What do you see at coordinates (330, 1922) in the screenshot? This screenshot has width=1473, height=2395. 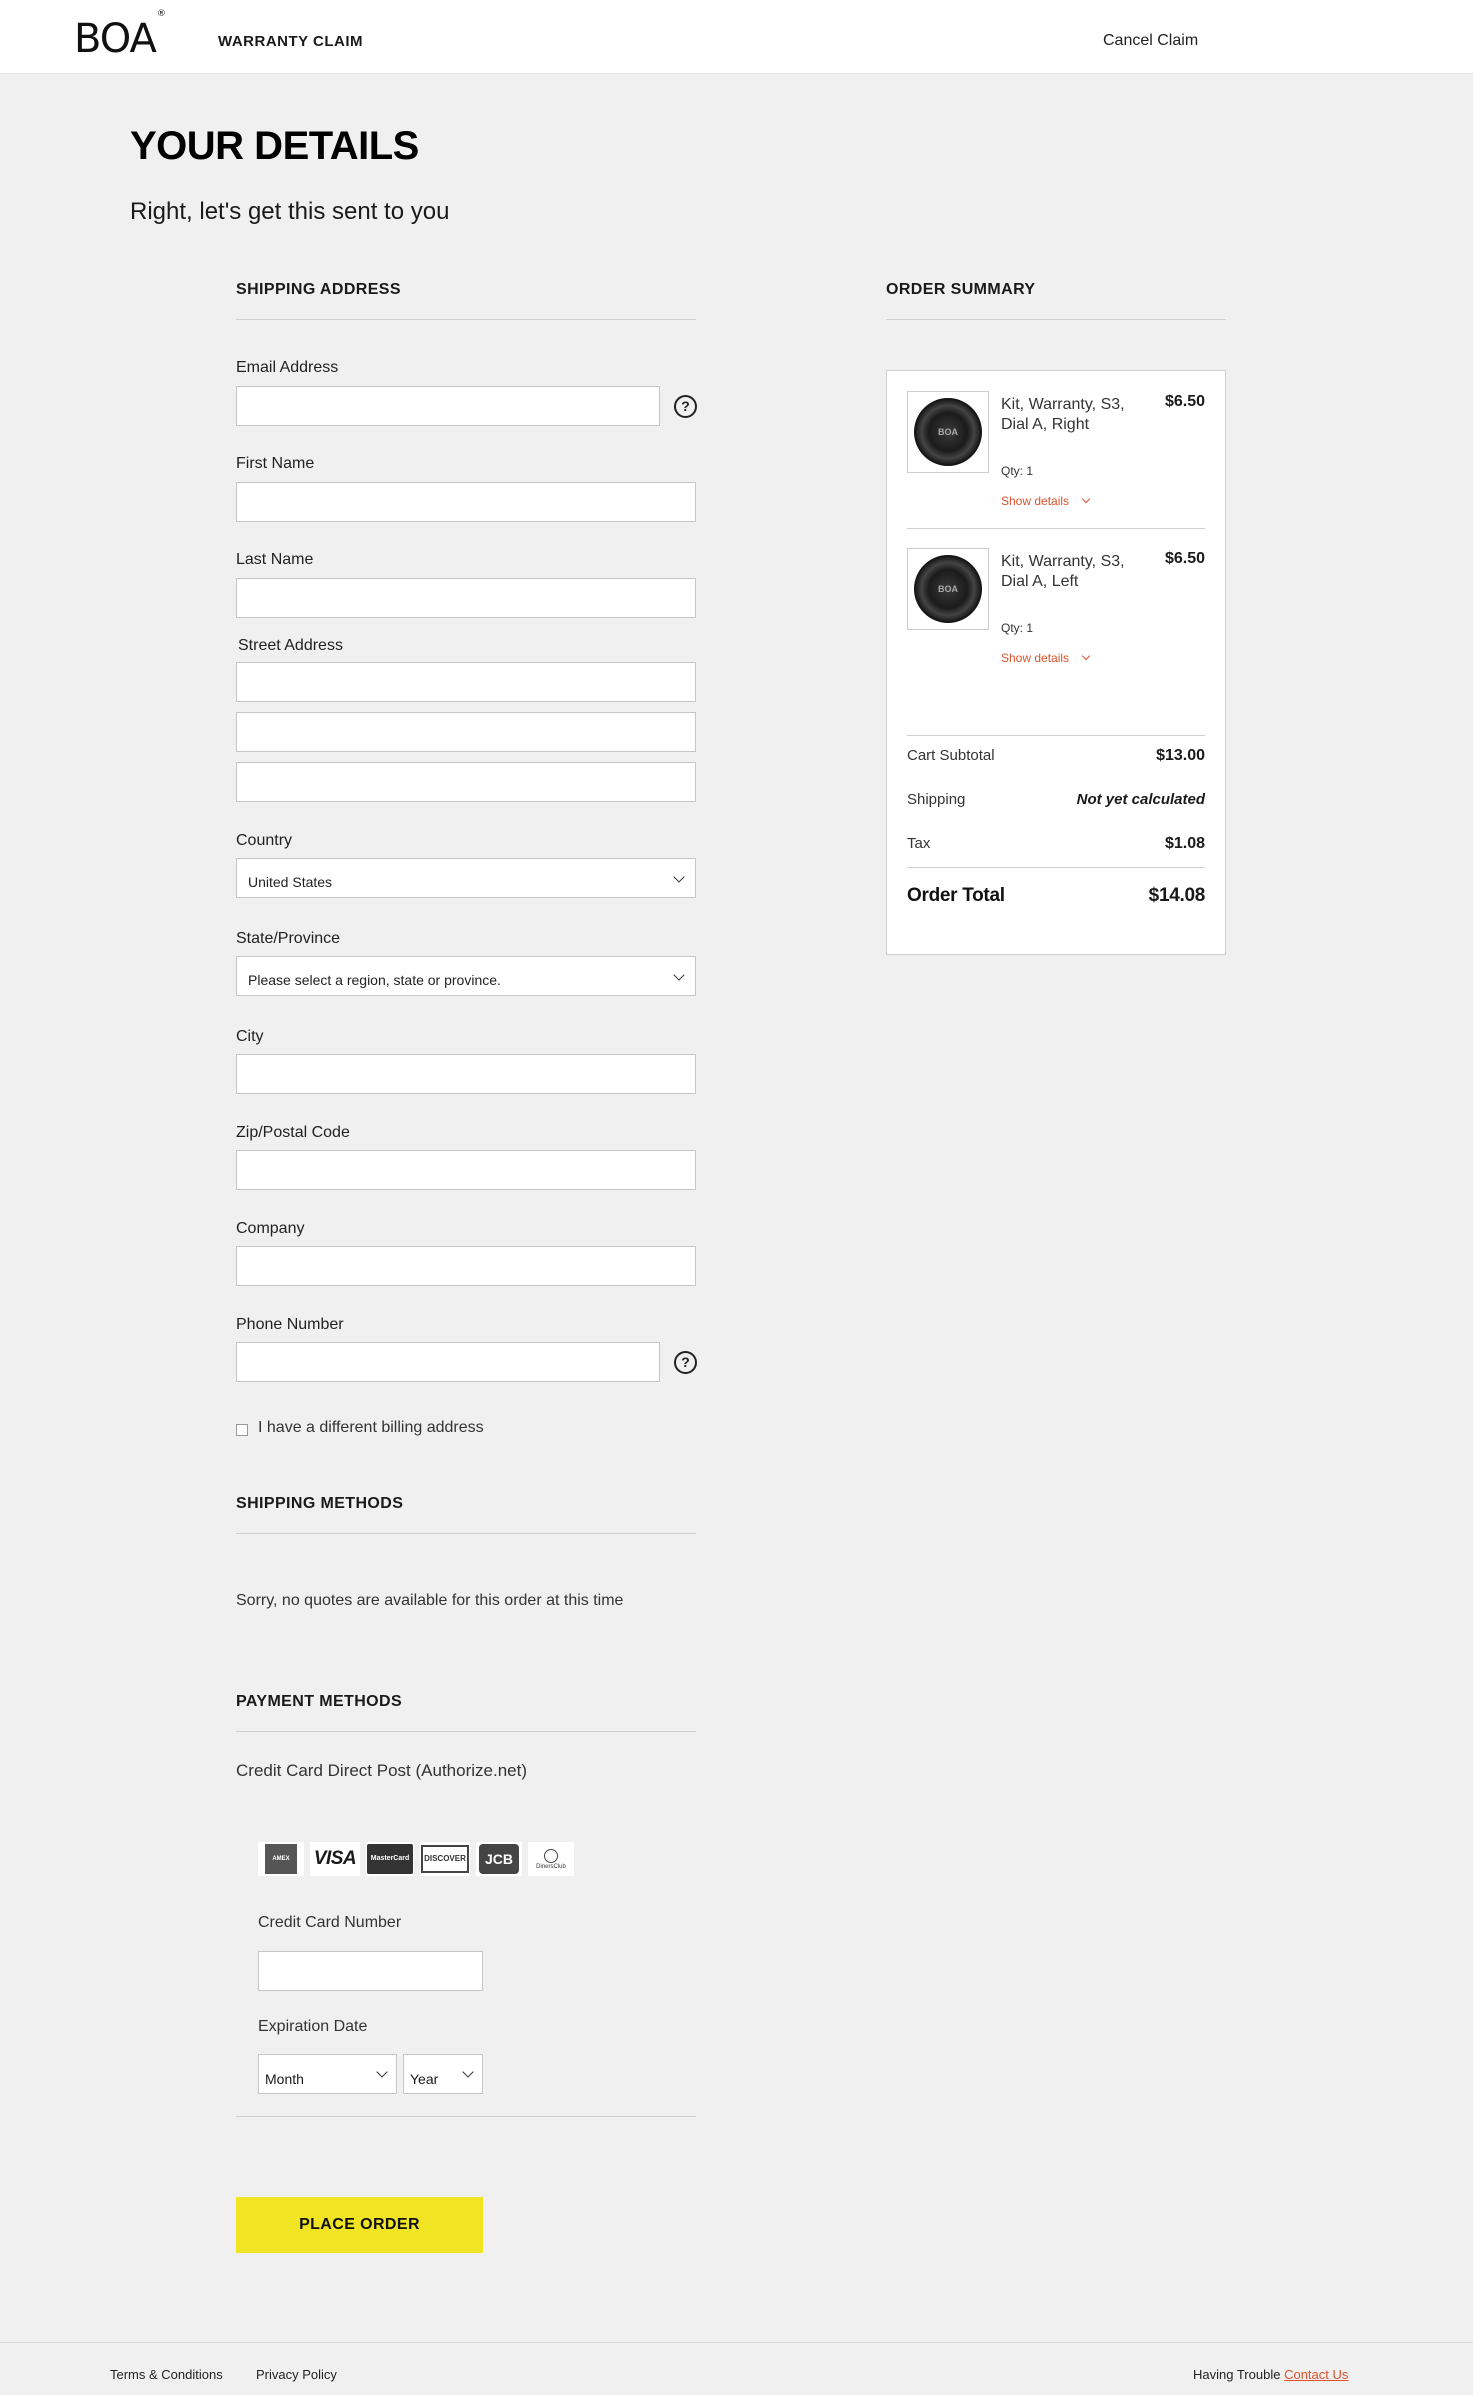 I see `credit-card-number-label: Credit Card Number` at bounding box center [330, 1922].